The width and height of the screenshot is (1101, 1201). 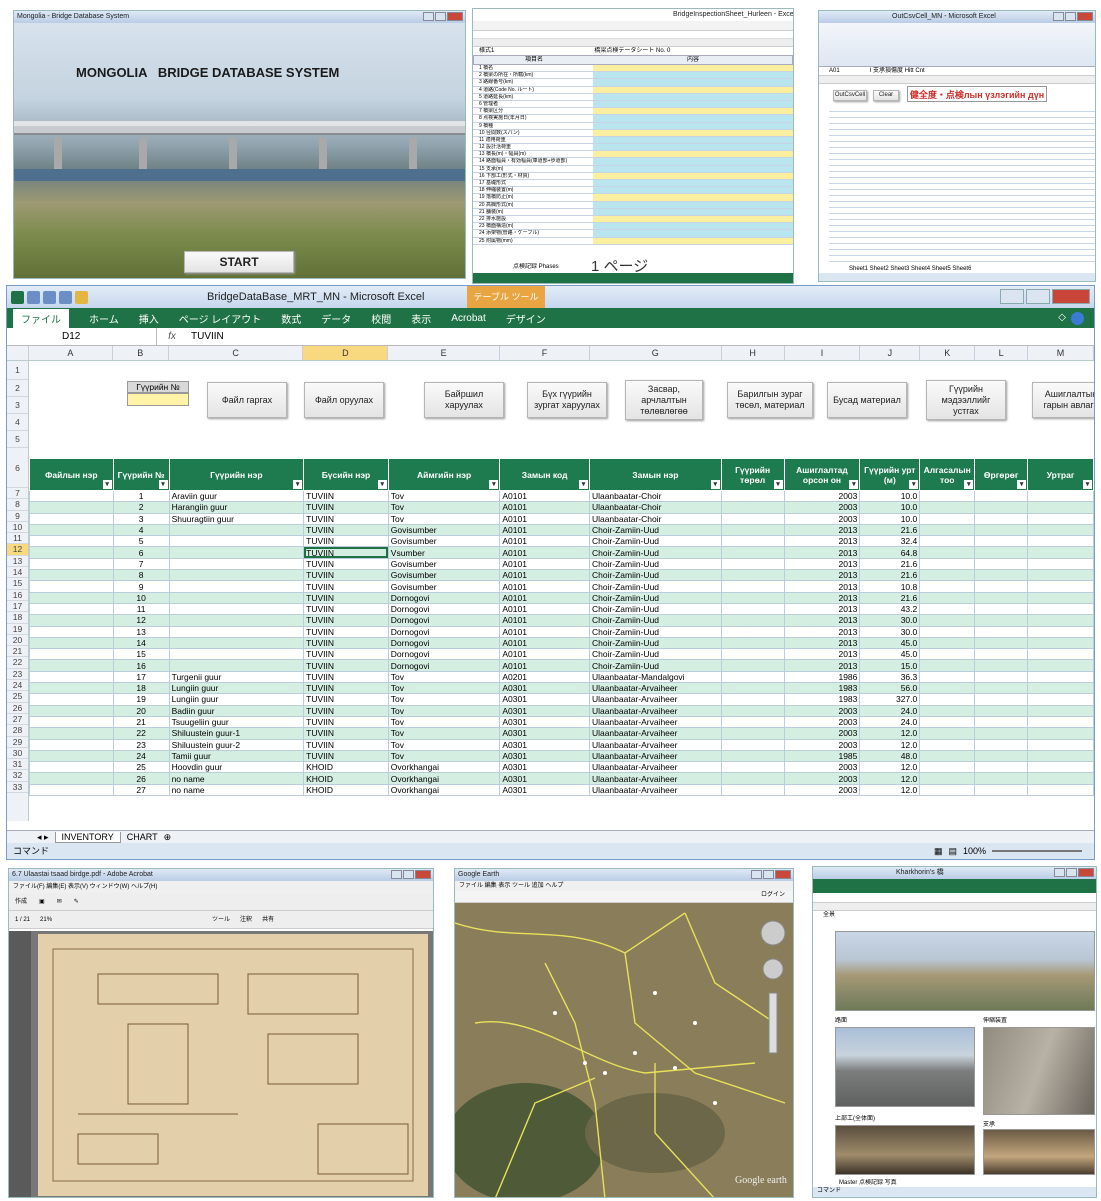 What do you see at coordinates (17, 370) in the screenshot?
I see `row-number: 1` at bounding box center [17, 370].